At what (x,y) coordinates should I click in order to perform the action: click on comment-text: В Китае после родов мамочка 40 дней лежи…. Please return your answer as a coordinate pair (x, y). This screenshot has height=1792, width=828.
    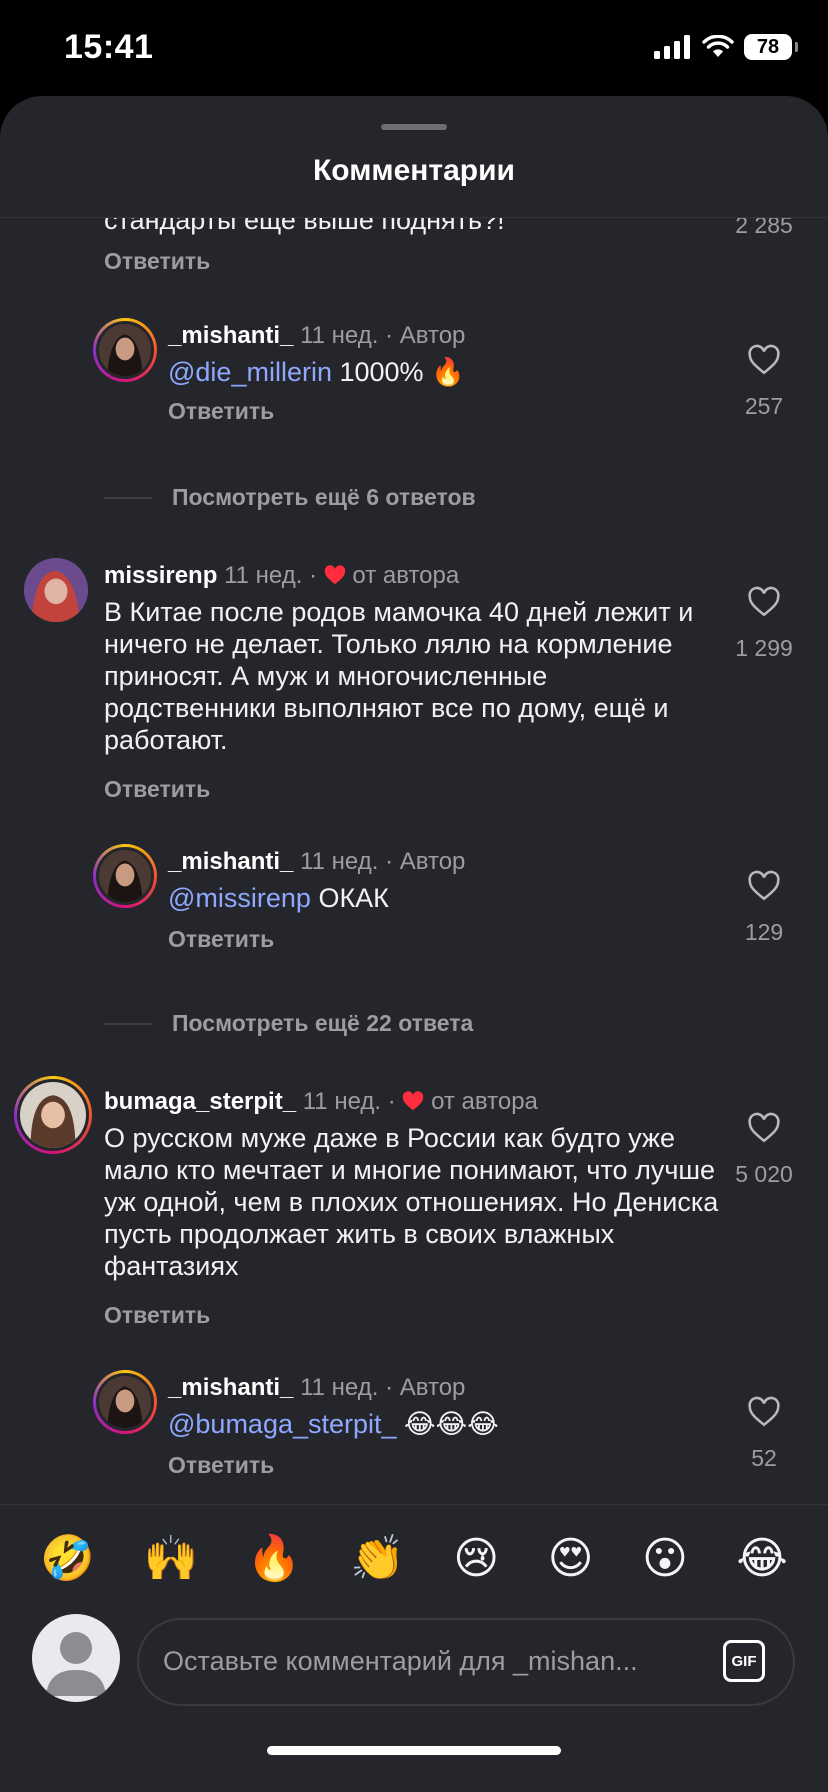
    Looking at the image, I should click on (399, 676).